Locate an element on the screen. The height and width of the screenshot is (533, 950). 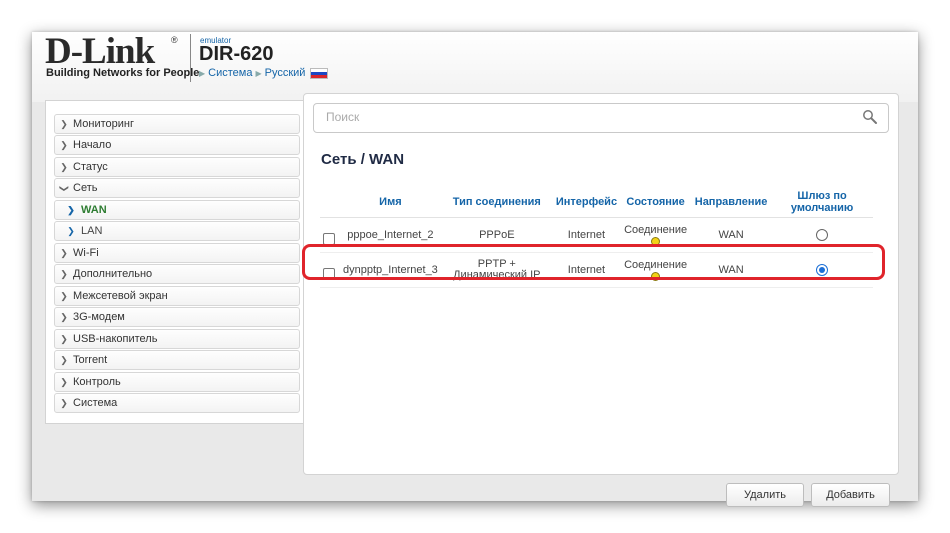
sidebar-item-label: Torrent is located at coordinates (90, 360).